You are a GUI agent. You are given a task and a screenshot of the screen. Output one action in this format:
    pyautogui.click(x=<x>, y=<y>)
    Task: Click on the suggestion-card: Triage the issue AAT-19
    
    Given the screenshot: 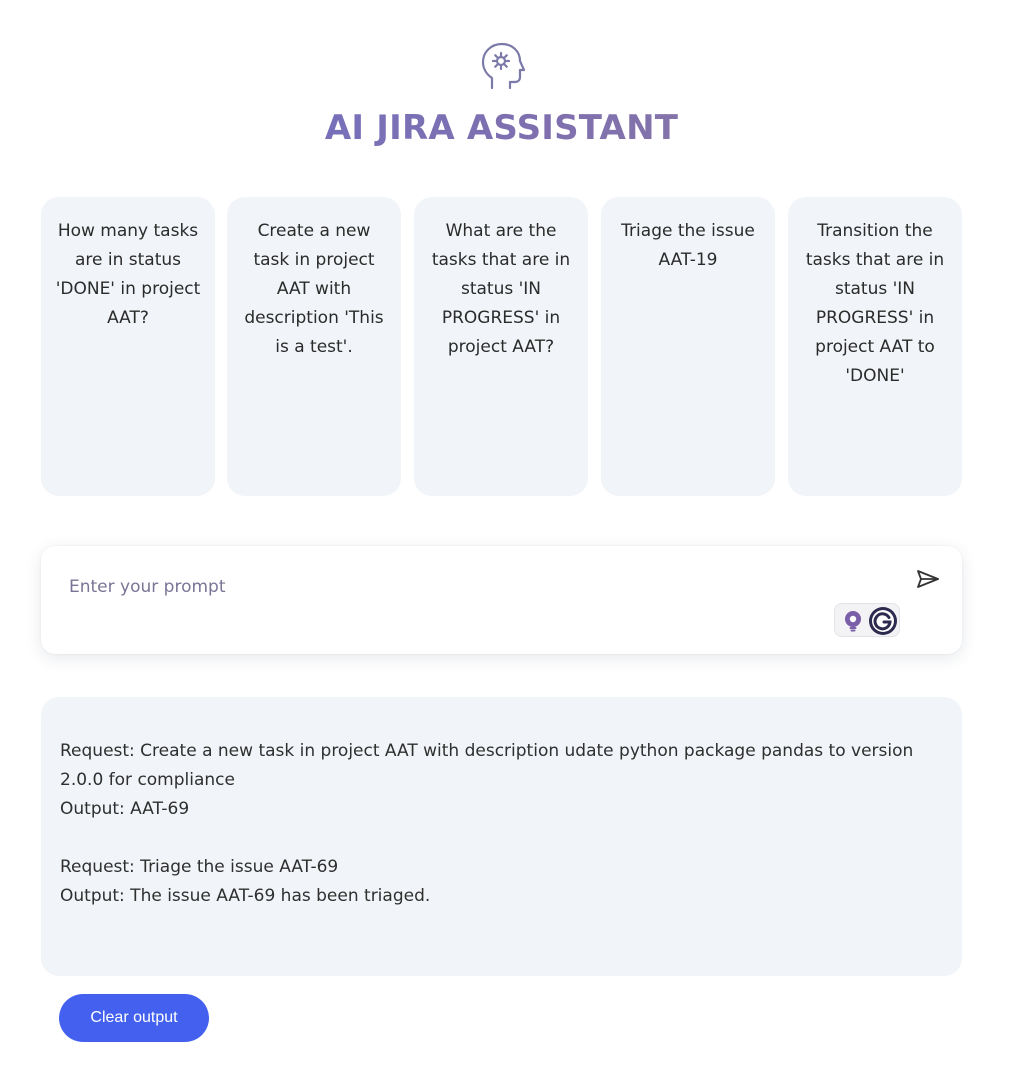 What is the action you would take?
    pyautogui.click(x=688, y=346)
    